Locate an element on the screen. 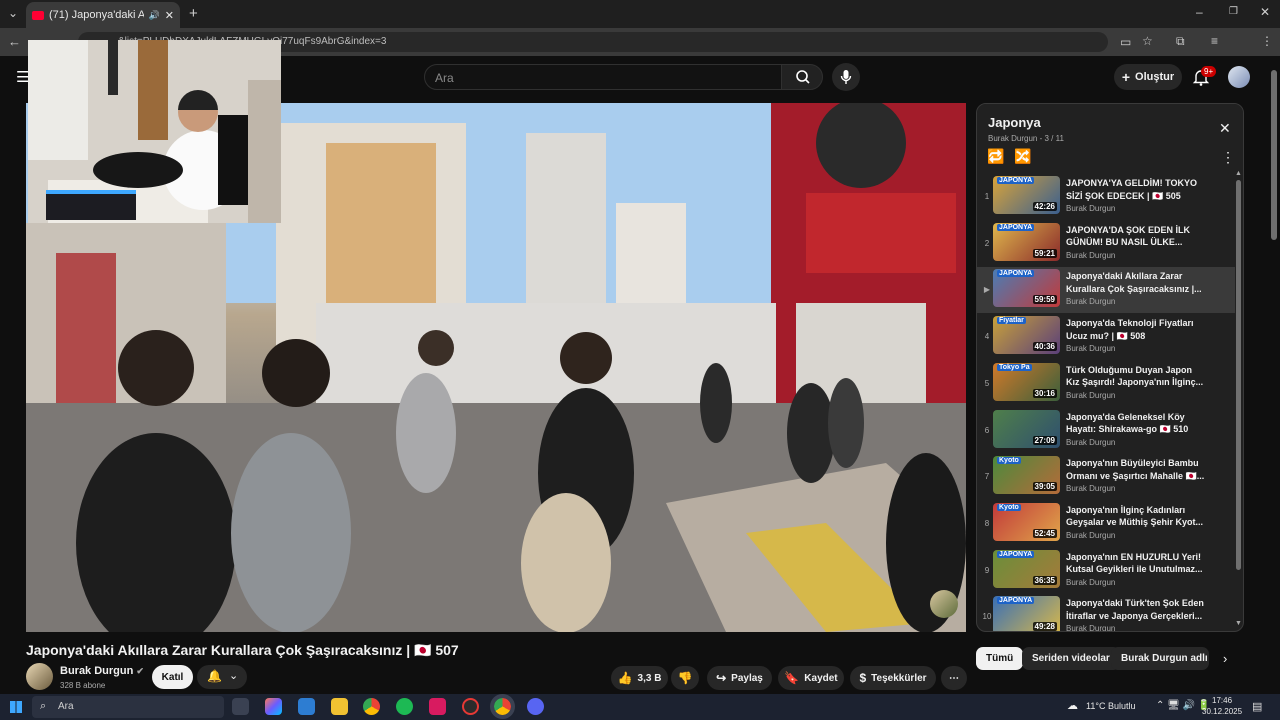  playlist-title: Japonya is located at coordinates (1014, 122).